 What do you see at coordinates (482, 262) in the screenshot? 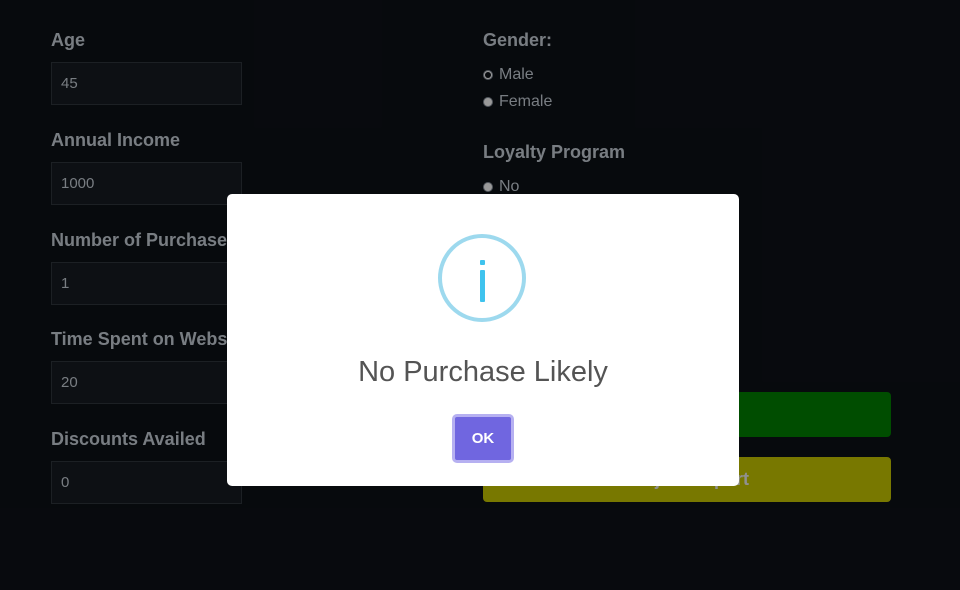
I see `info-icon-dot` at bounding box center [482, 262].